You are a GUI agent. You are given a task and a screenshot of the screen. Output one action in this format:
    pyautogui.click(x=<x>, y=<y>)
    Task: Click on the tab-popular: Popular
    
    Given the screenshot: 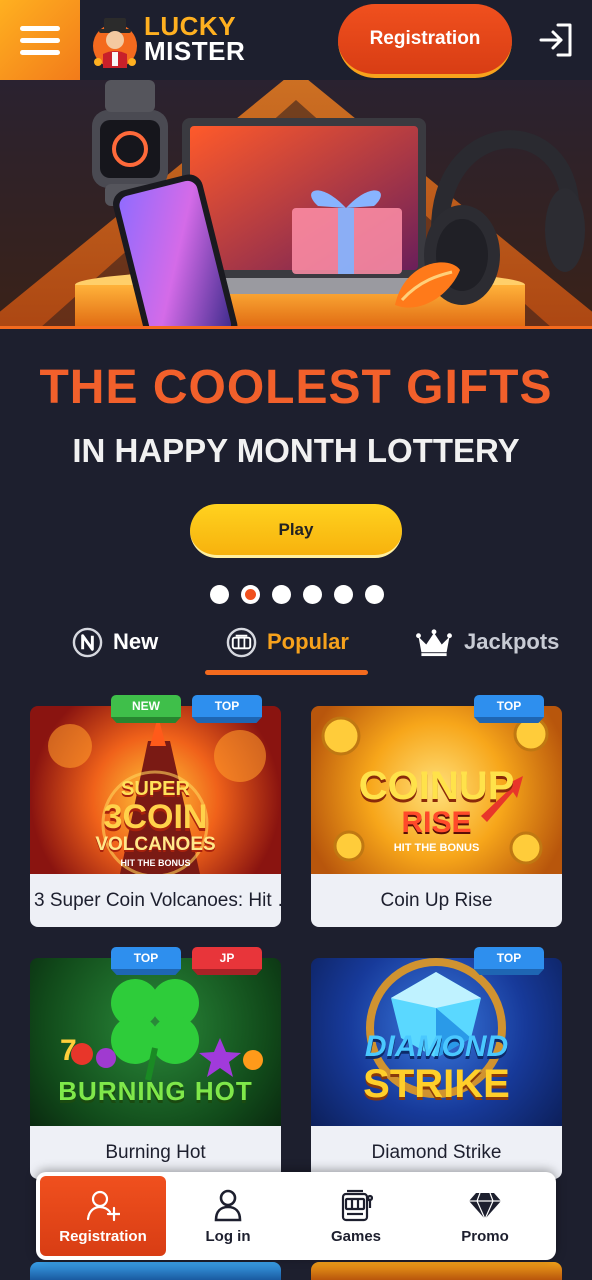 What is the action you would take?
    pyautogui.click(x=287, y=642)
    